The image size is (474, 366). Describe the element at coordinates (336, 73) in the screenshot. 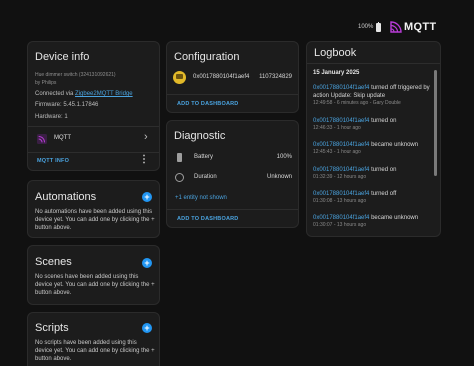

I see `logbook-date: 15 January 2025` at that location.